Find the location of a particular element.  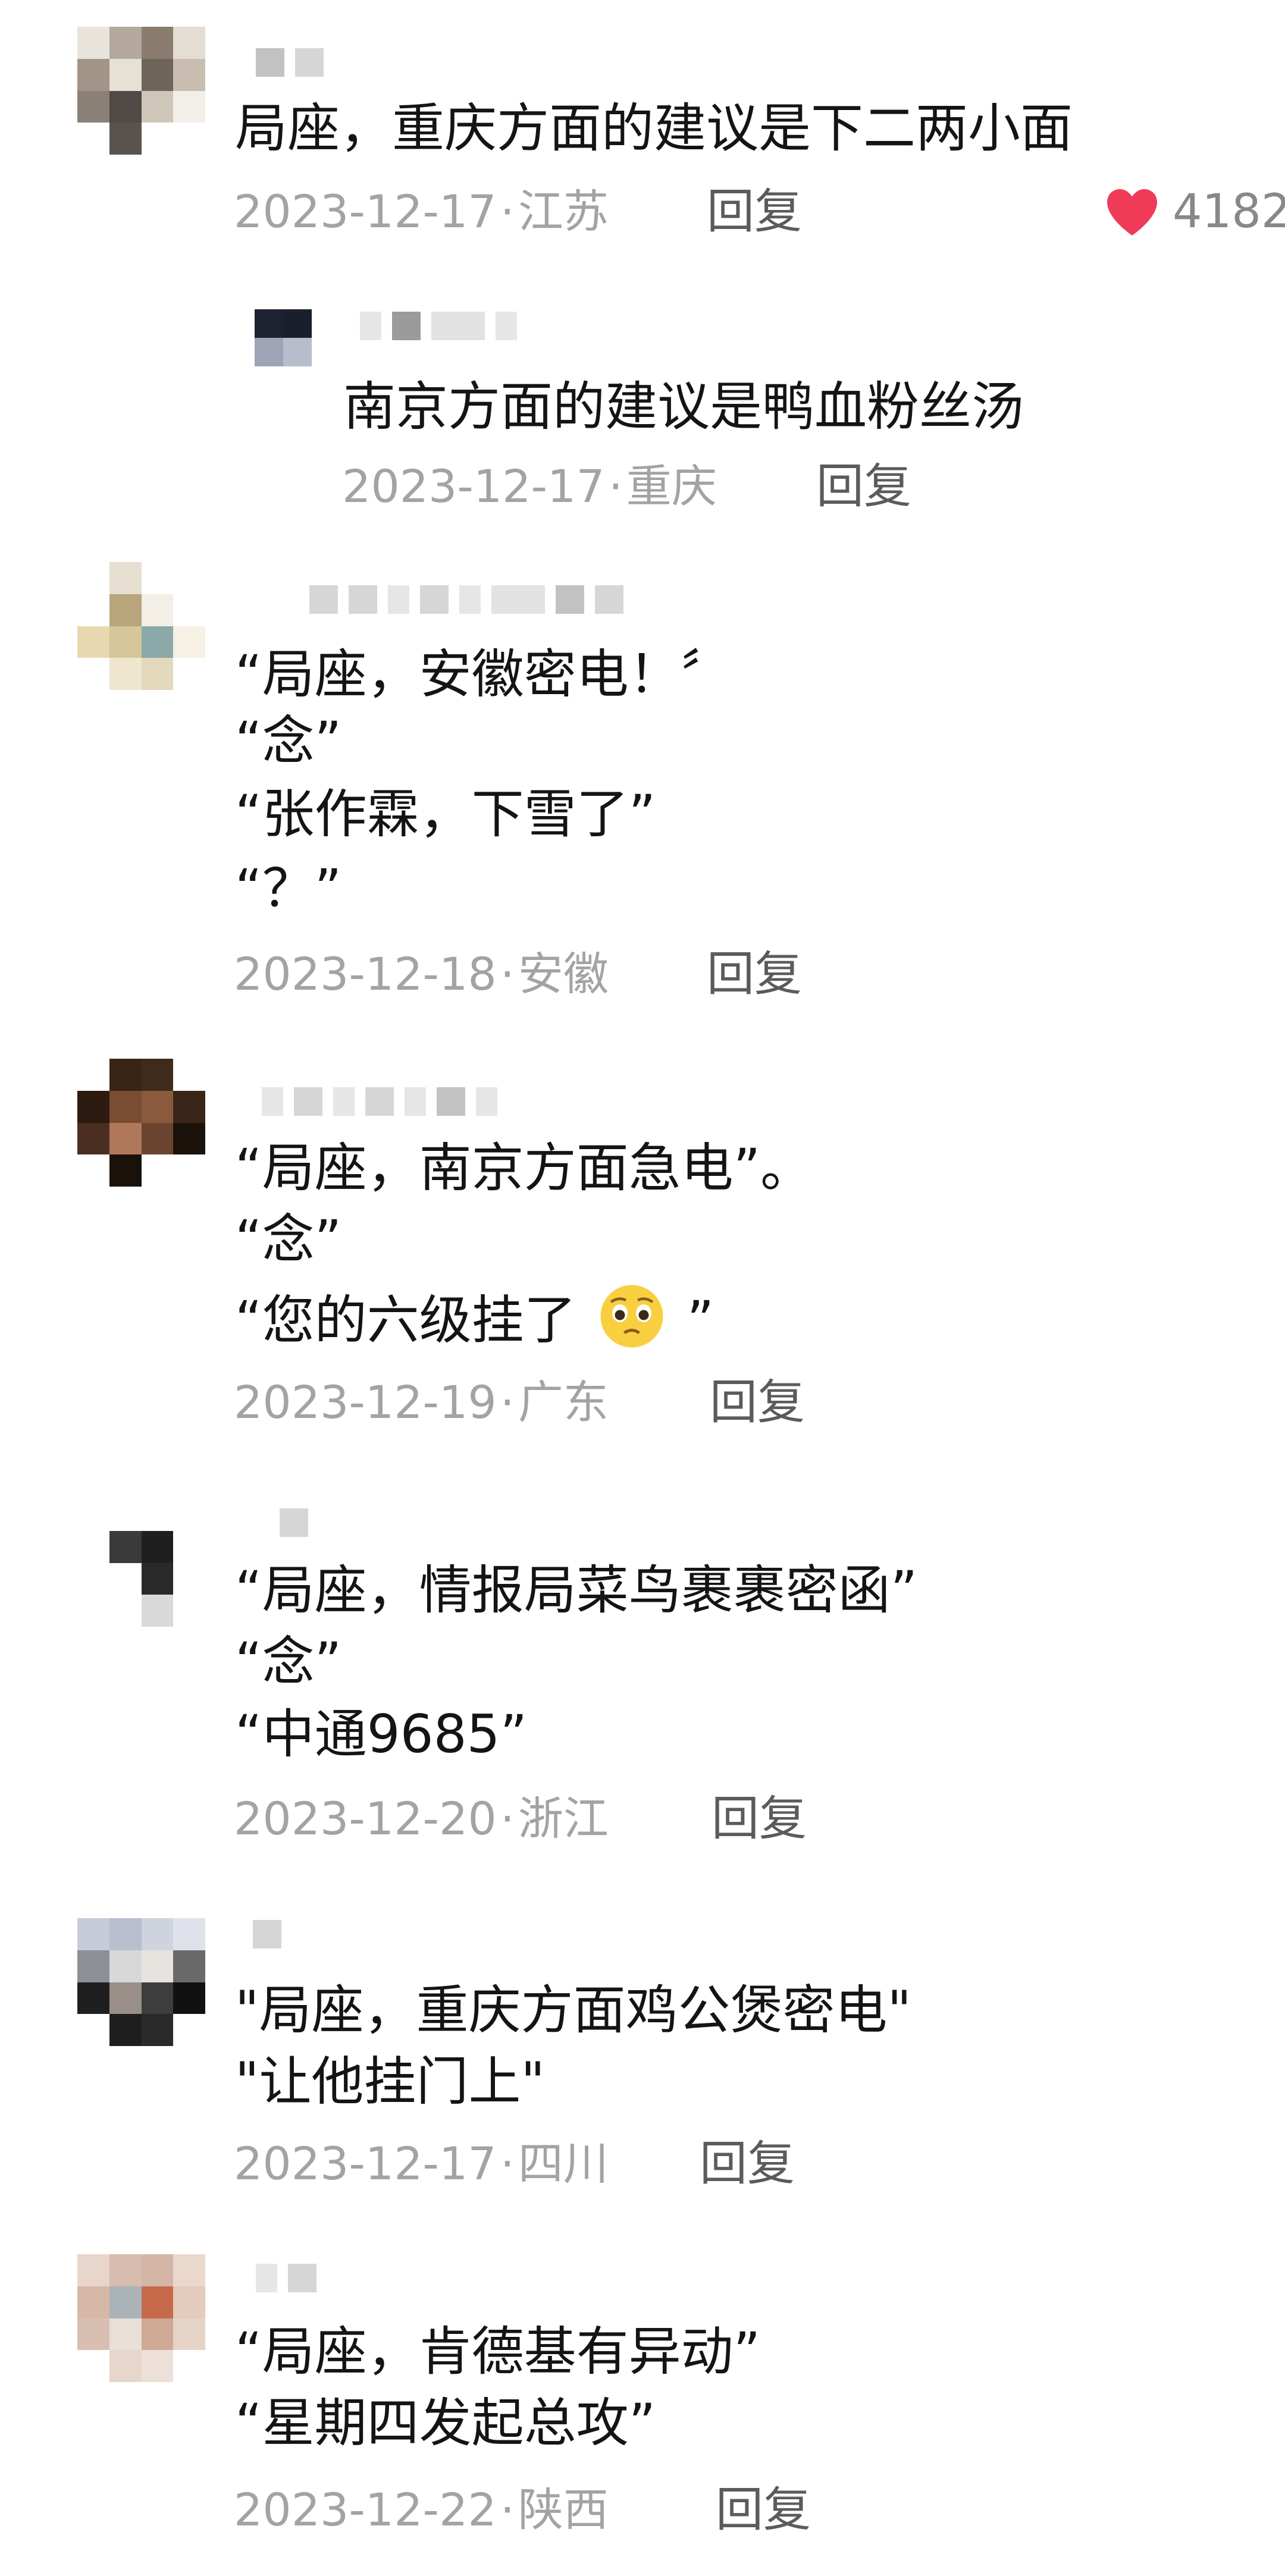

comment-location: 浙江 is located at coordinates (563, 1818).